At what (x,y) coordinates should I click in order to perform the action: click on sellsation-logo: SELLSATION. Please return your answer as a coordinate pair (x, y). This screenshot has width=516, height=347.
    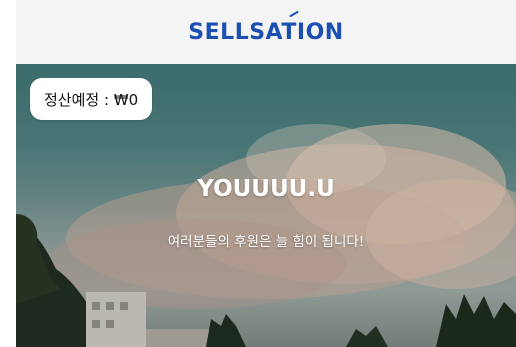
    Looking at the image, I should click on (266, 27).